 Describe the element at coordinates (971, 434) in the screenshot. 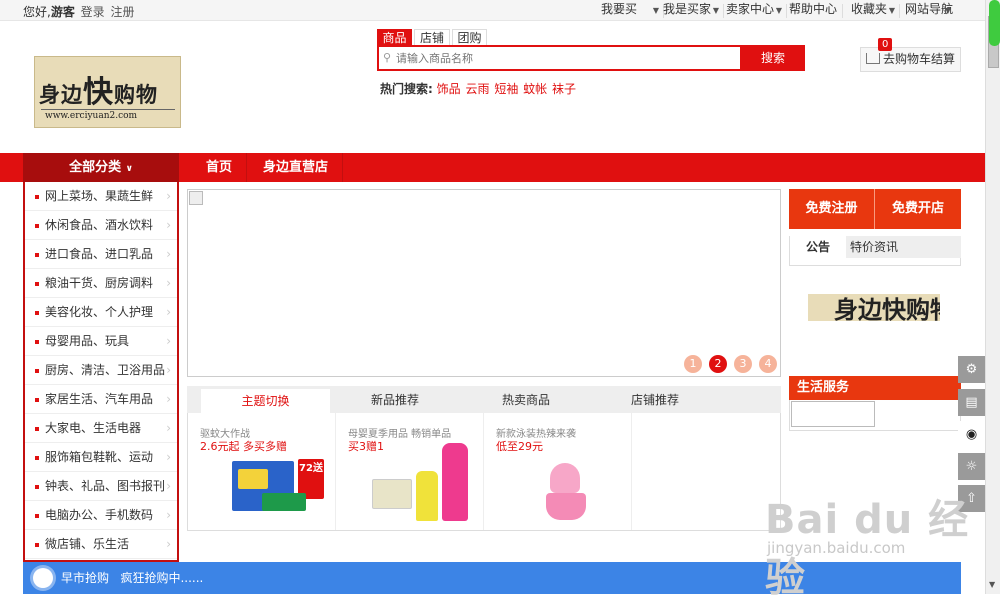

I see `qq-icon: ◉` at that location.